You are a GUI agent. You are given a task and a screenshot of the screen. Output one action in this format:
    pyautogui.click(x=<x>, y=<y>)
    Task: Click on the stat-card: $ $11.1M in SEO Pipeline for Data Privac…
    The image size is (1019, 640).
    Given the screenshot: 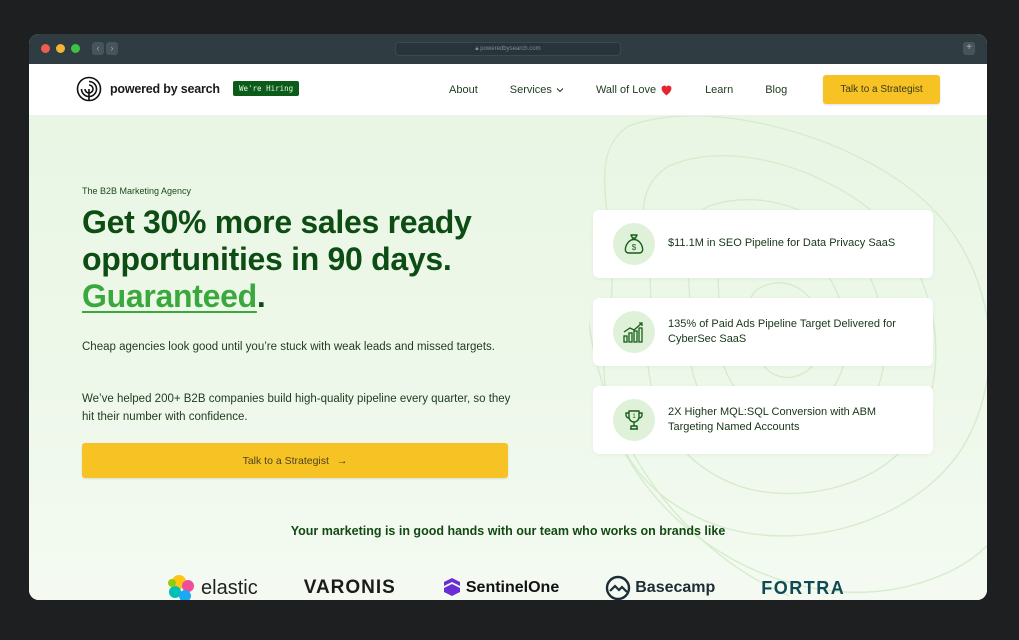 What is the action you would take?
    pyautogui.click(x=763, y=244)
    